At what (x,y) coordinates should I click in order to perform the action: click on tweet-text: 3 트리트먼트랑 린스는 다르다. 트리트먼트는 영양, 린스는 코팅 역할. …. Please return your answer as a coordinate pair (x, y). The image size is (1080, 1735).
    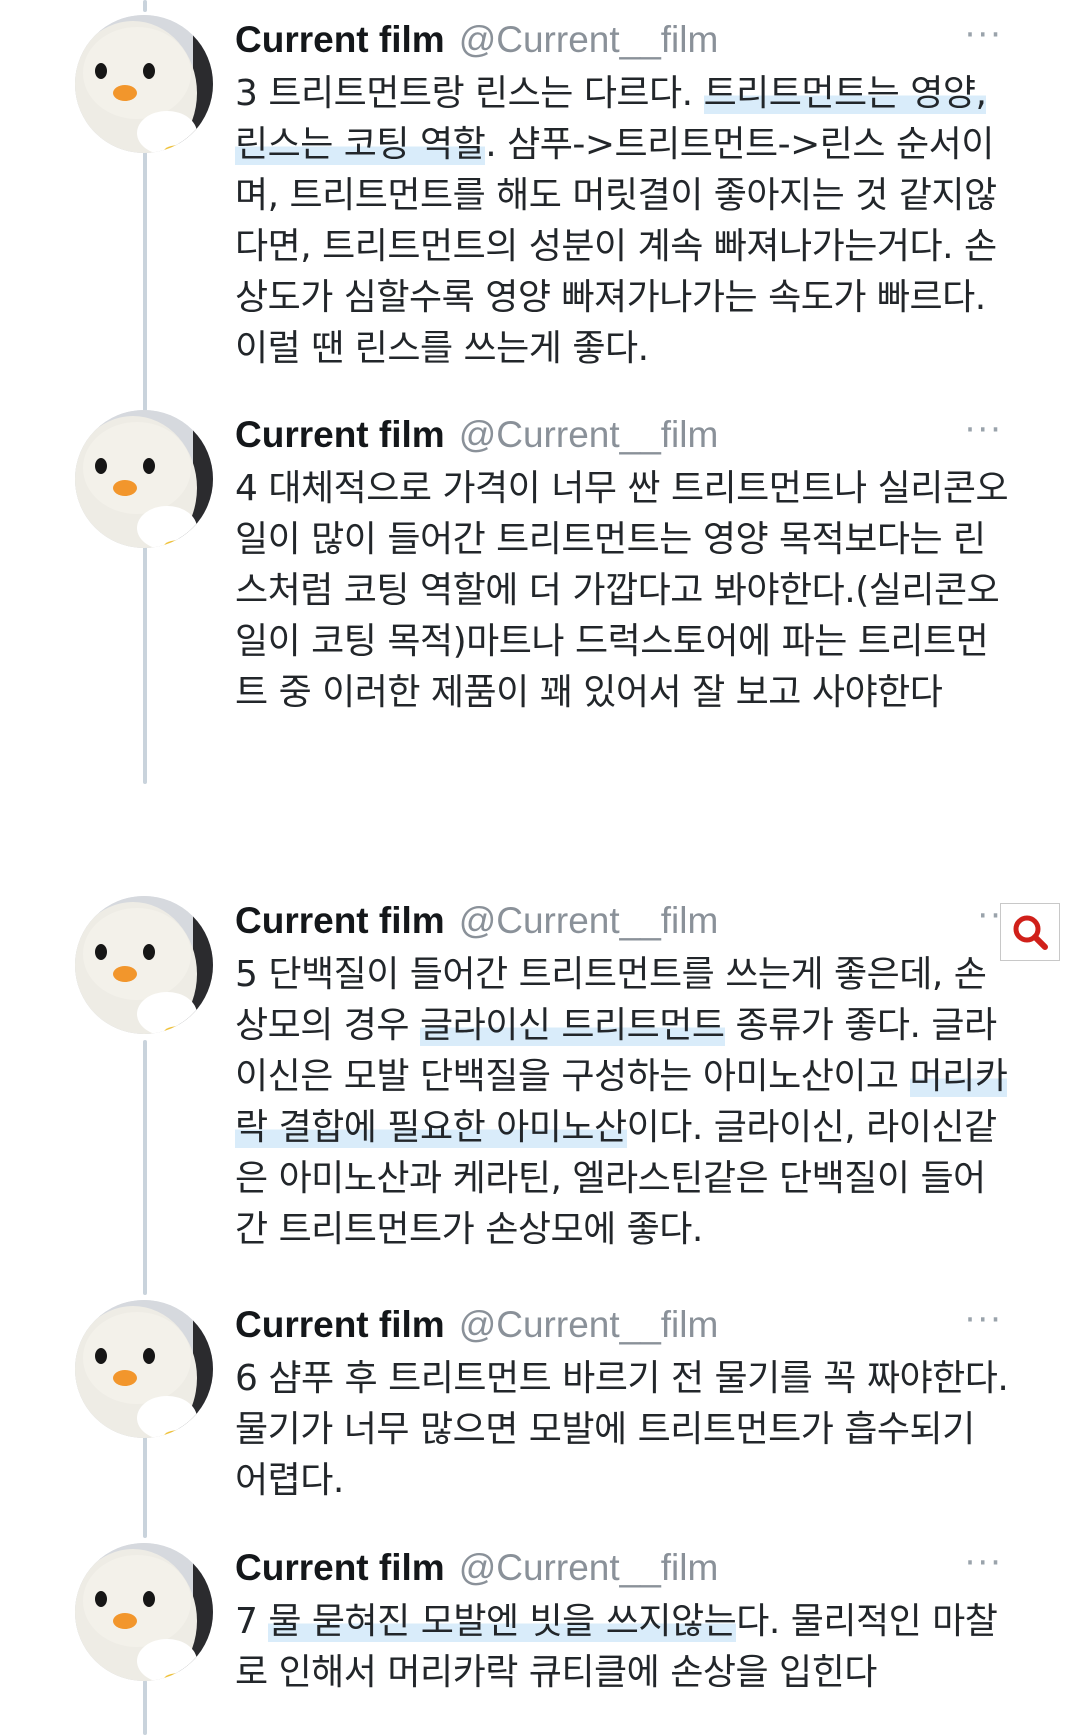
    Looking at the image, I should click on (625, 221).